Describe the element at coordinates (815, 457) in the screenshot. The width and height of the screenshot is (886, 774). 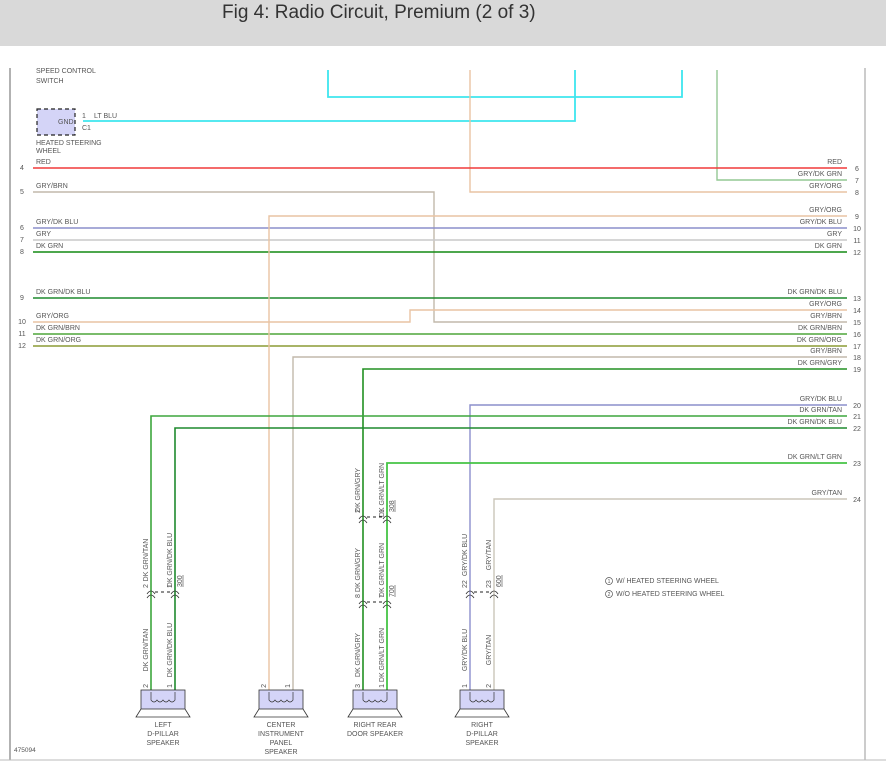
I see `right-wire-label: DK GRN/LT GRN` at that location.